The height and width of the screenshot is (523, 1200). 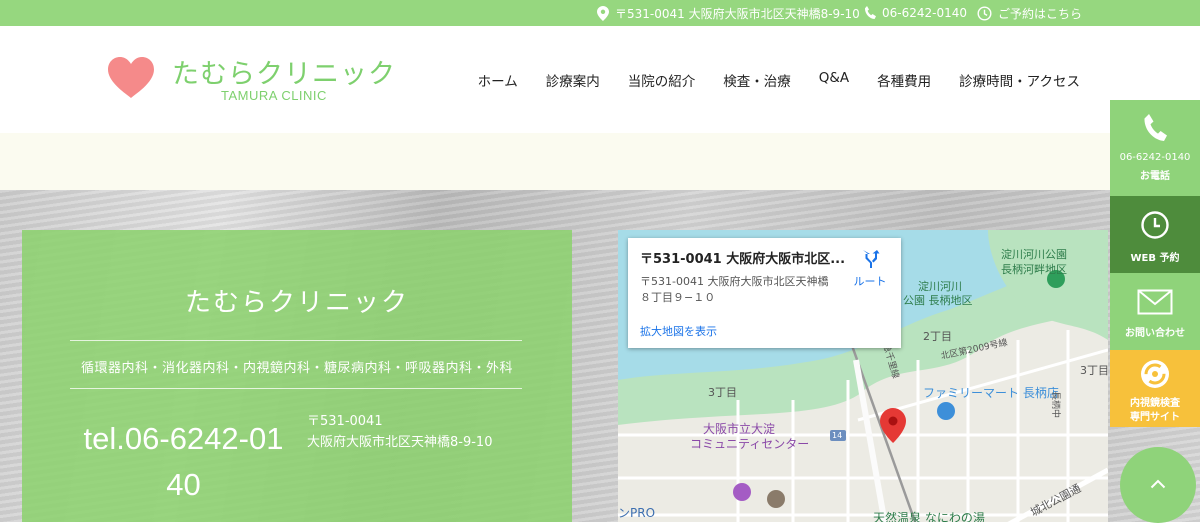 What do you see at coordinates (1155, 157) in the screenshot?
I see `sidebar-phone-number: 06-6242-0140` at bounding box center [1155, 157].